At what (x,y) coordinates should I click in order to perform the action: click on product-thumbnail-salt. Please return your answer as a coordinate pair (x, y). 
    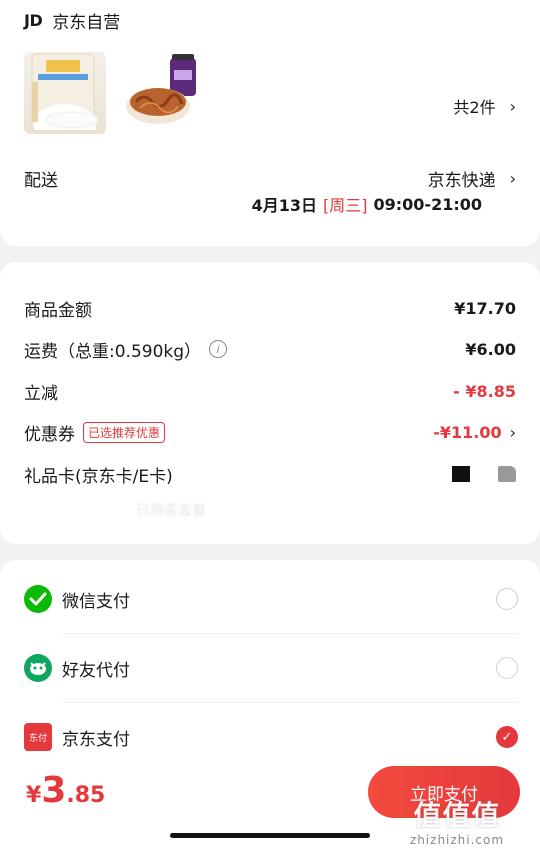
    Looking at the image, I should click on (65, 93).